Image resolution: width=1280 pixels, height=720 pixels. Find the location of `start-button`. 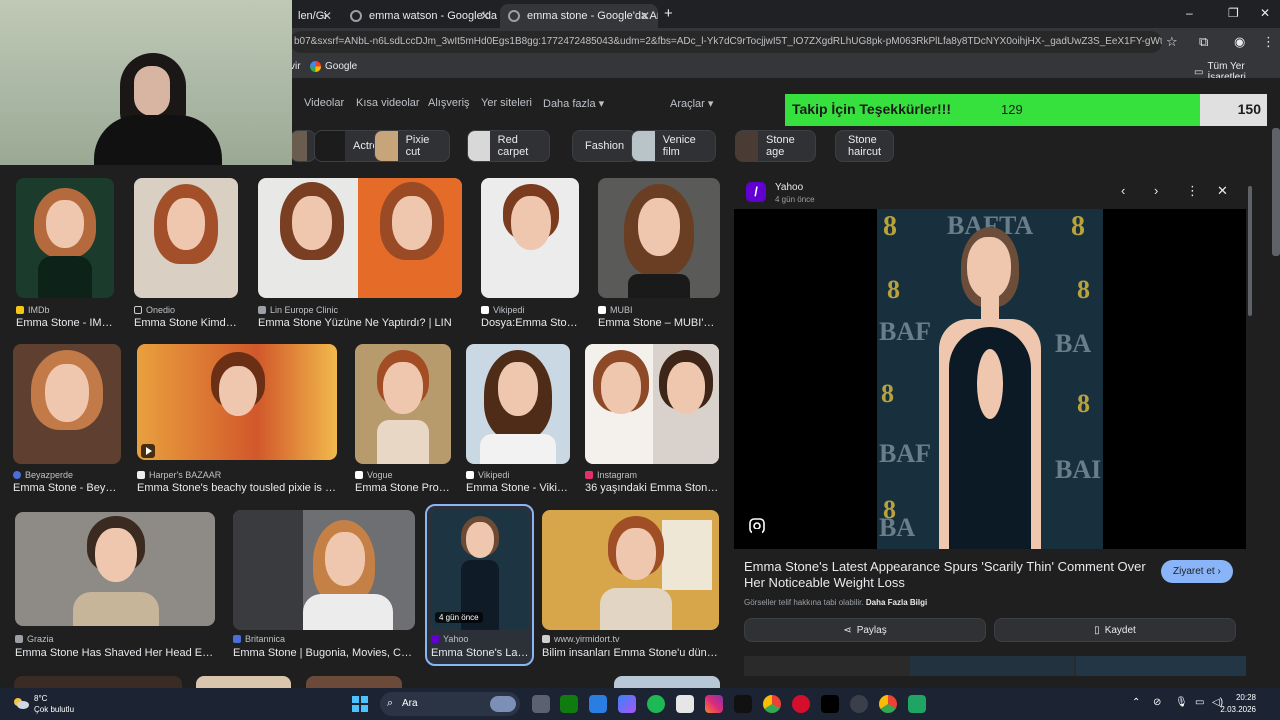

start-button is located at coordinates (360, 704).